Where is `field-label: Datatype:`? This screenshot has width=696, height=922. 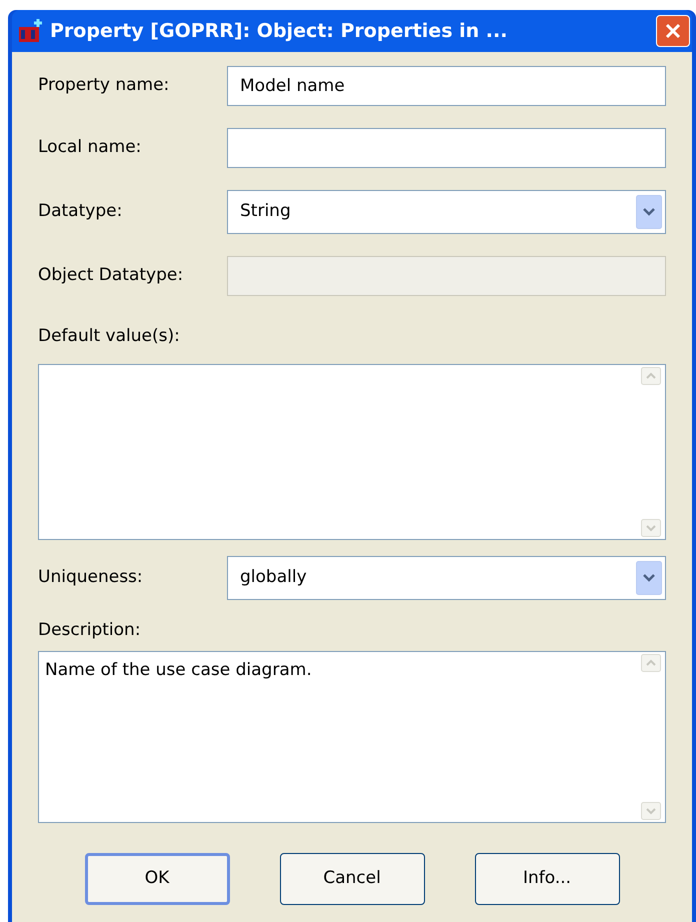
field-label: Datatype: is located at coordinates (81, 212).